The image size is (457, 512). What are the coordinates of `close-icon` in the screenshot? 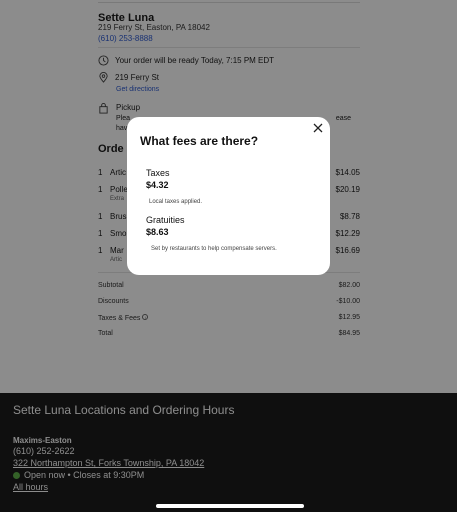 It's located at (318, 128).